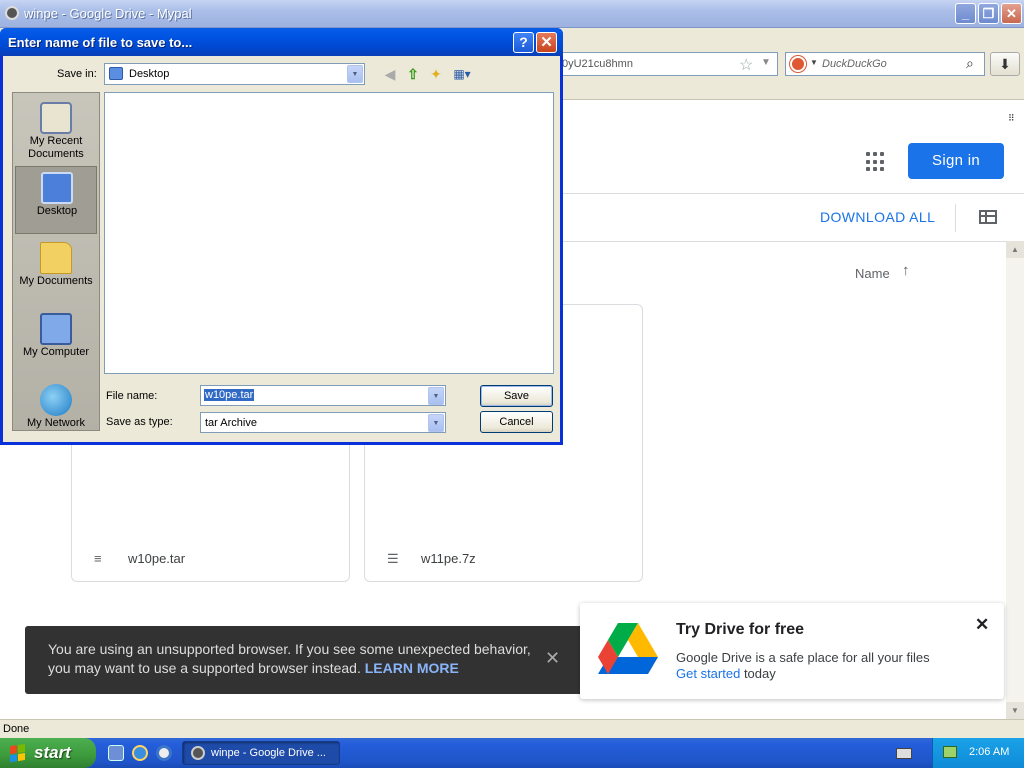 This screenshot has width=1024, height=768. Describe the element at coordinates (56, 329) in the screenshot. I see `my-computer-icon` at that location.